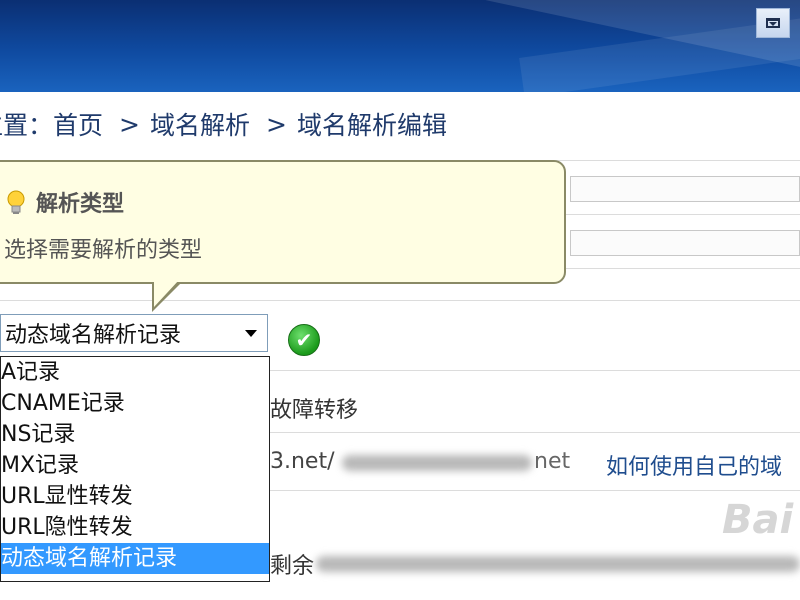 This screenshot has width=800, height=600. Describe the element at coordinates (166, 293) in the screenshot. I see `tooltip-tail` at that location.